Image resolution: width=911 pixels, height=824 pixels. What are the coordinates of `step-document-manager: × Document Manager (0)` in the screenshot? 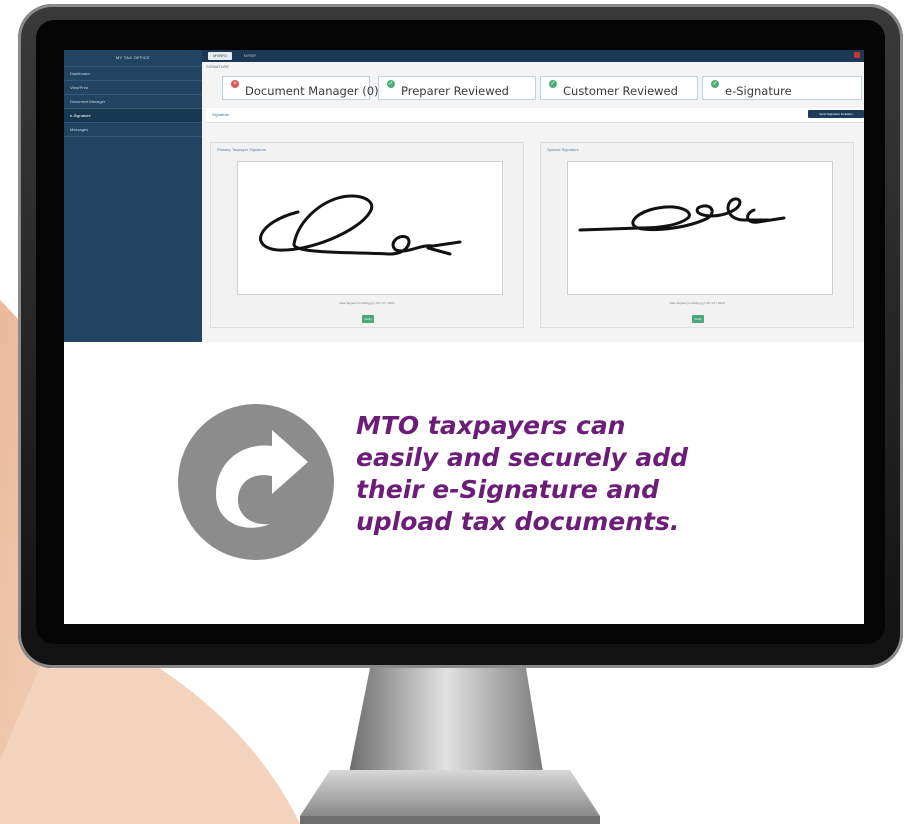 It's located at (300, 88).